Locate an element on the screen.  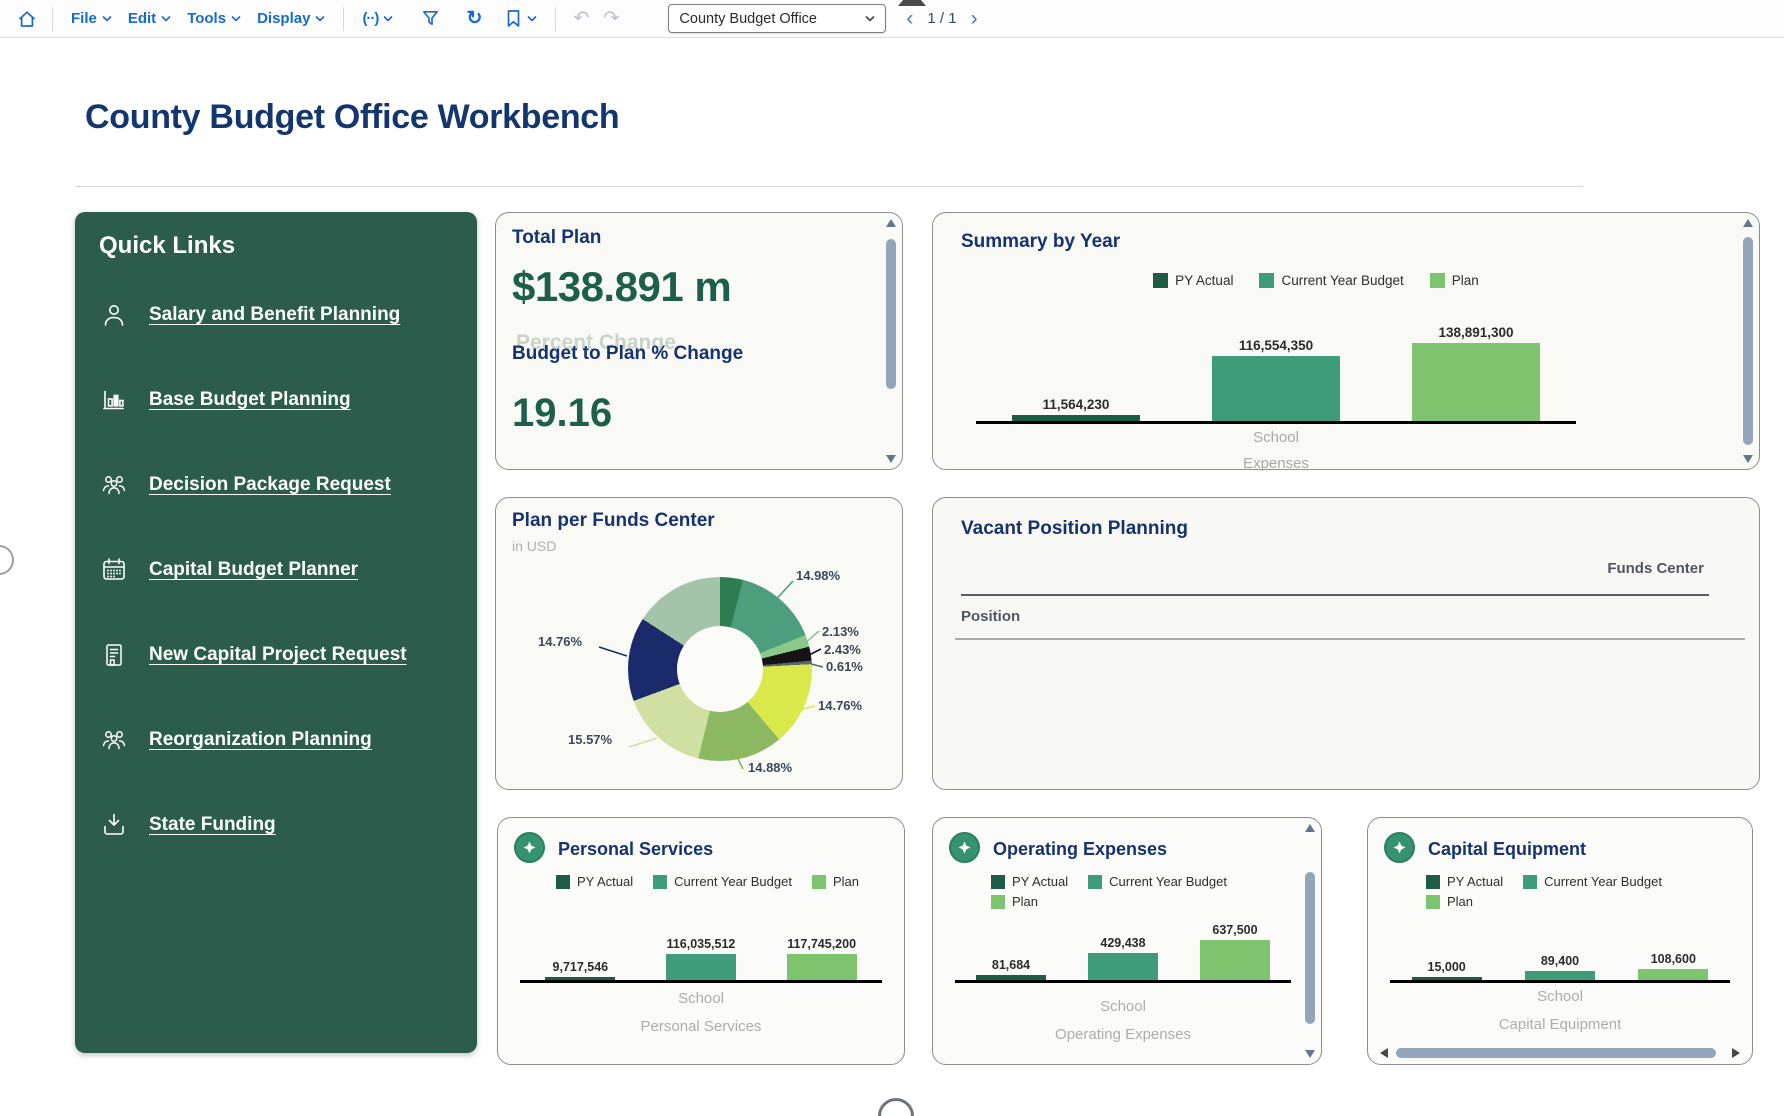
bar-value-label: 138,891,300 is located at coordinates (1476, 332).